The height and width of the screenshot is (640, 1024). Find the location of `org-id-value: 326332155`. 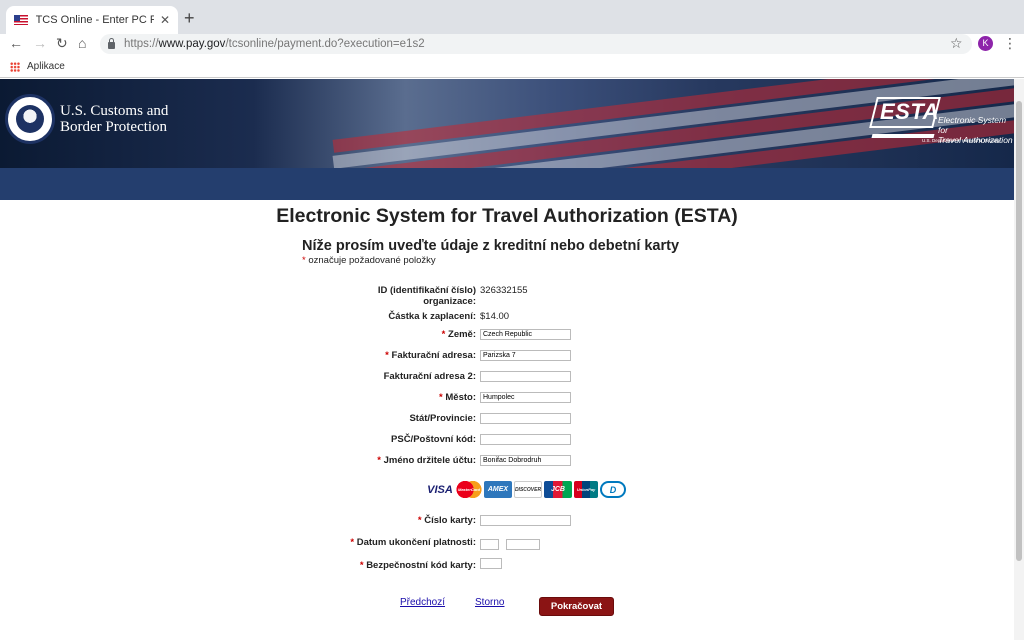

org-id-value: 326332155 is located at coordinates (504, 290).